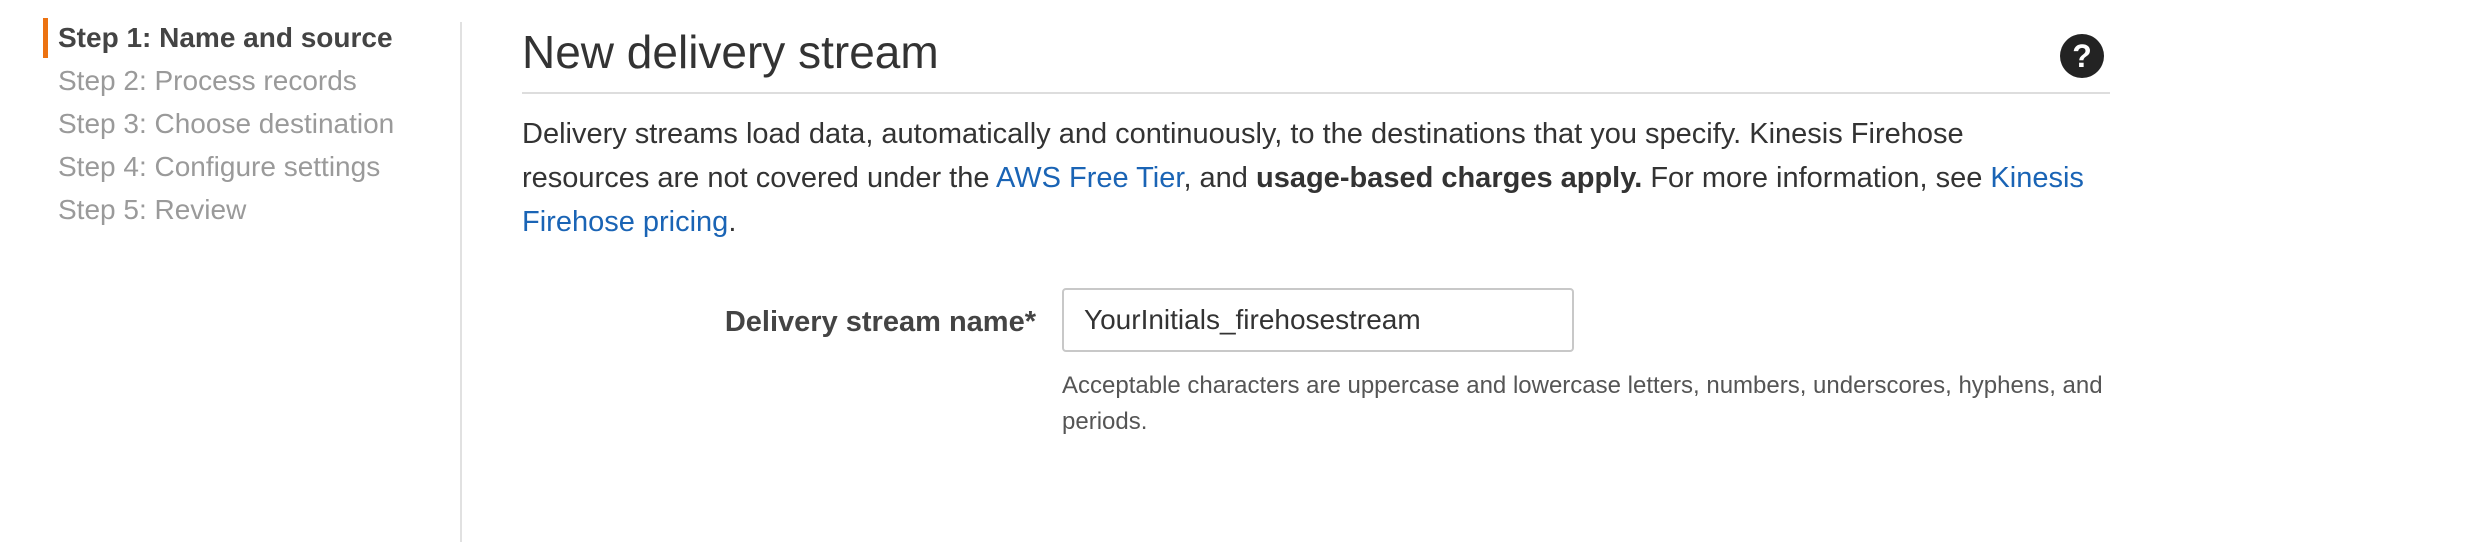  What do you see at coordinates (732, 222) in the screenshot?
I see `description-part-4: .` at bounding box center [732, 222].